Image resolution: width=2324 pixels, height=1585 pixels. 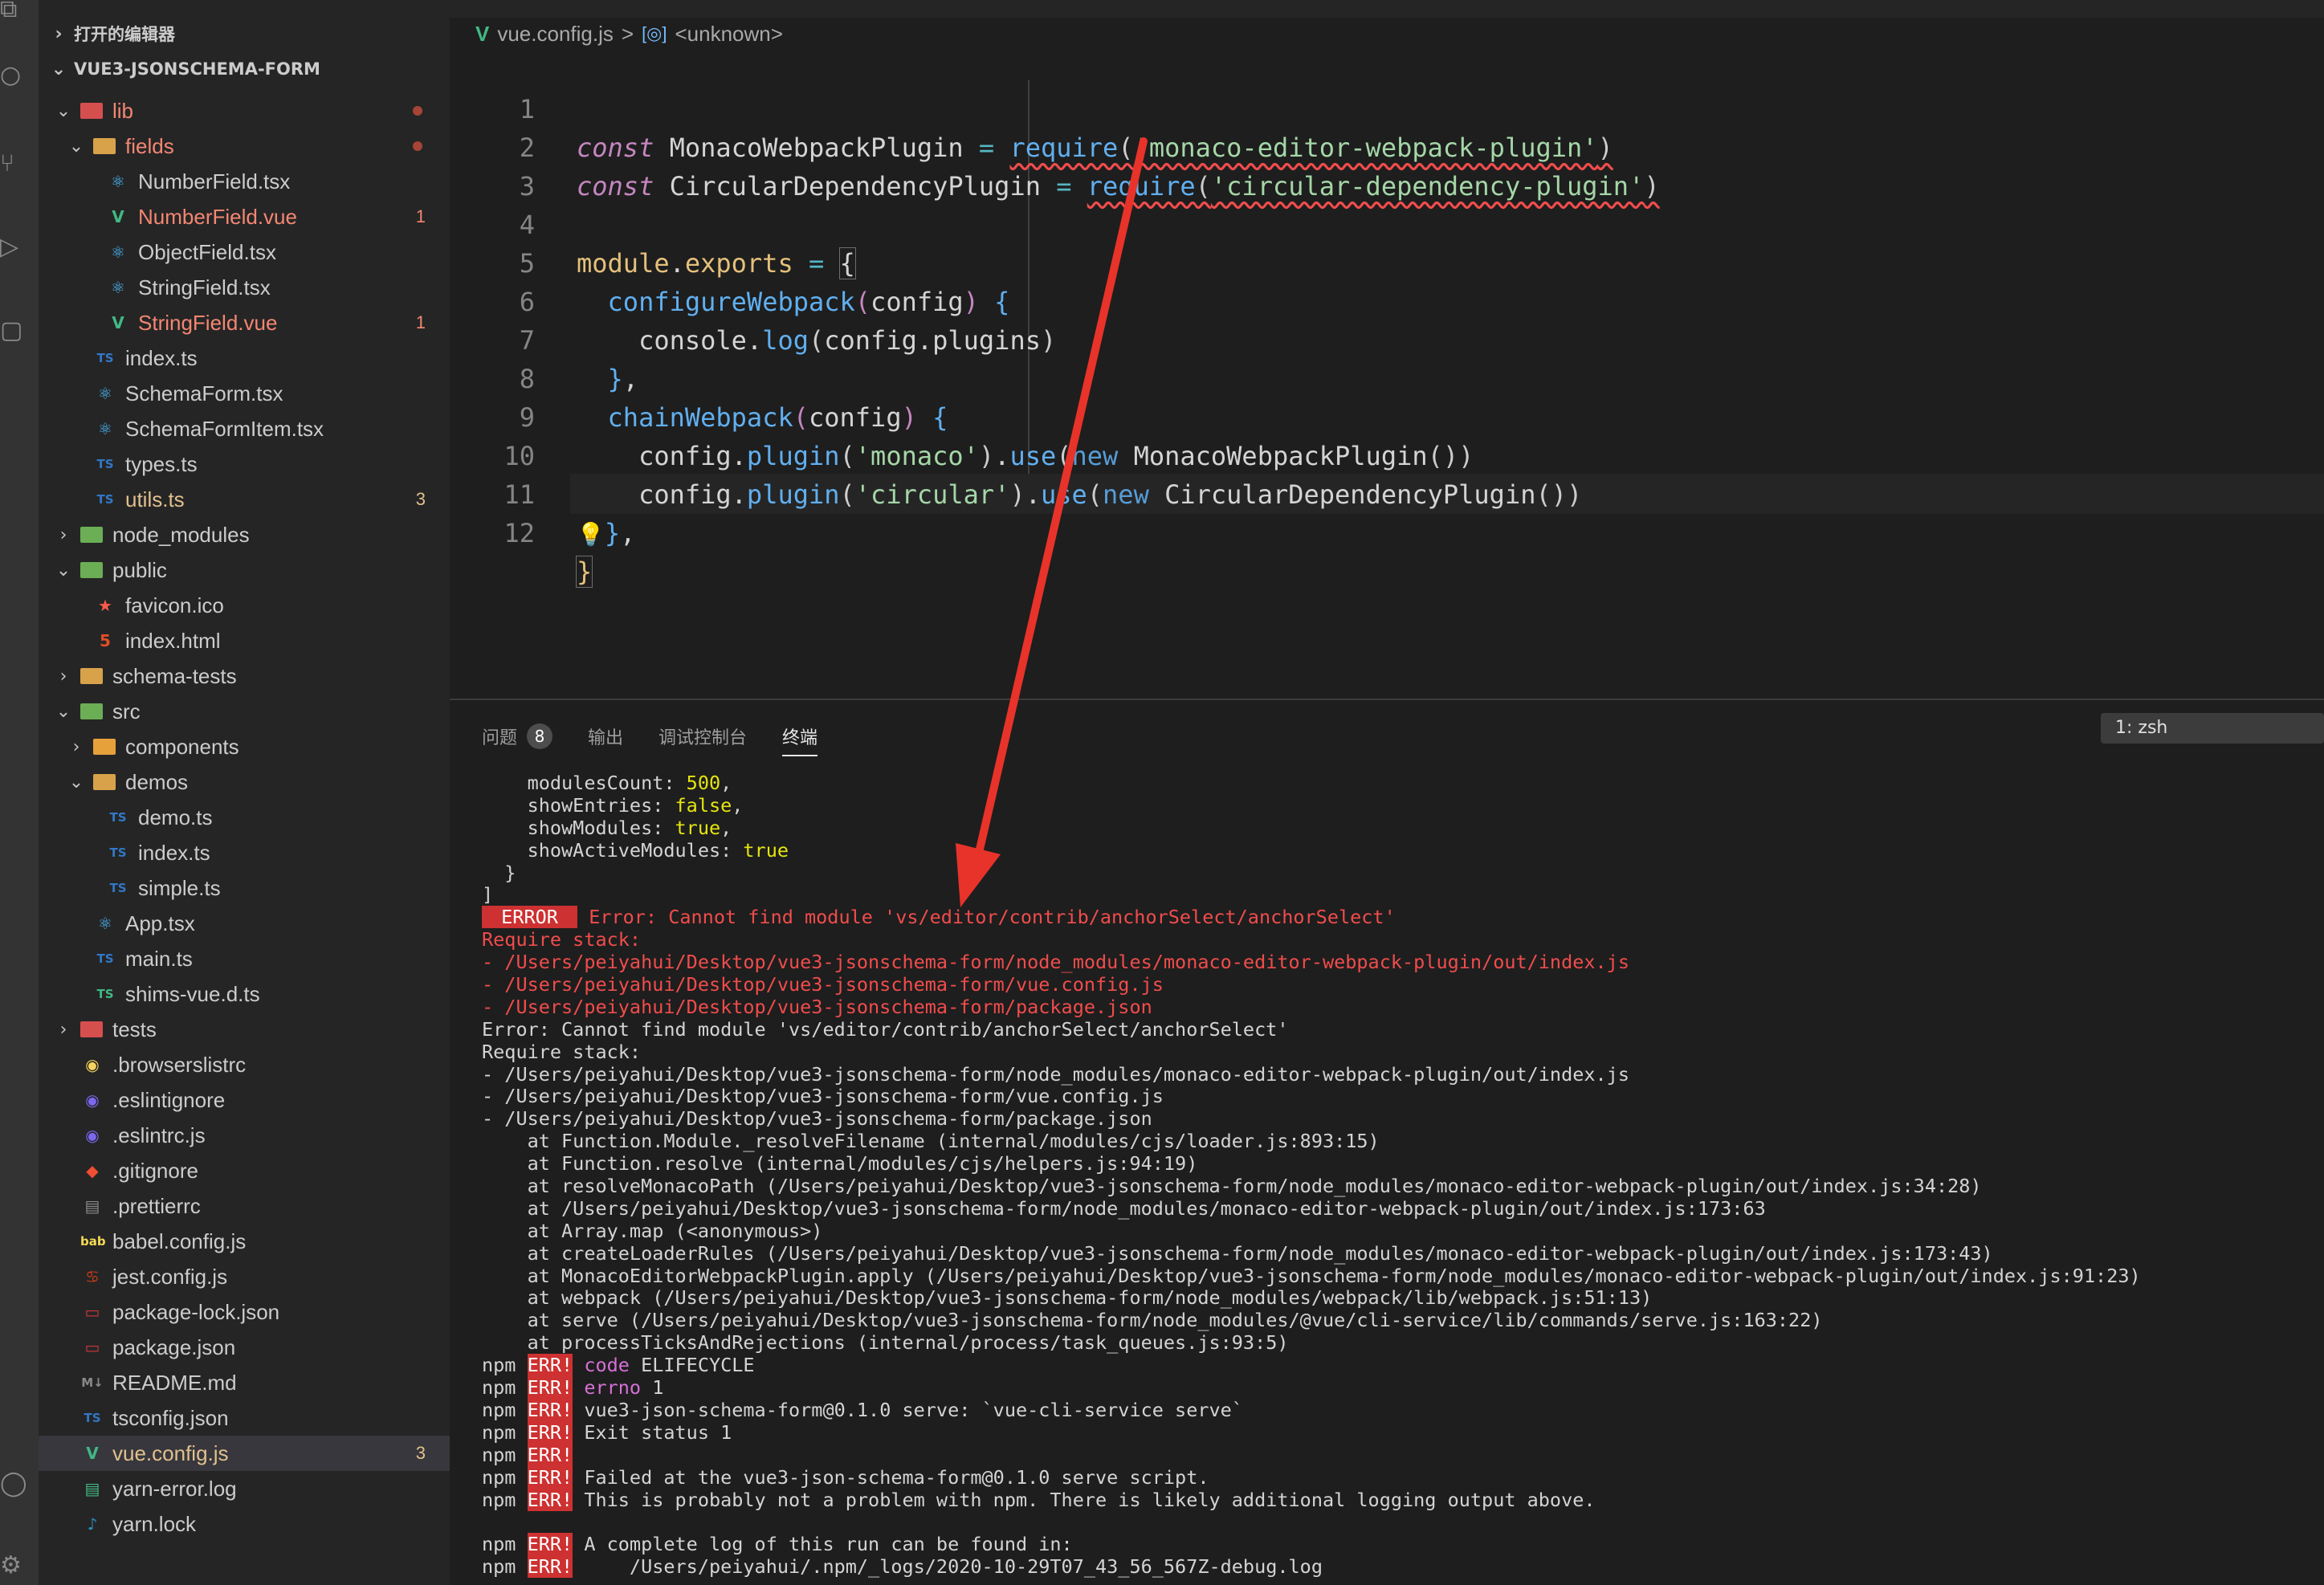 I want to click on tree-item: › schema-tests, so click(x=245, y=676).